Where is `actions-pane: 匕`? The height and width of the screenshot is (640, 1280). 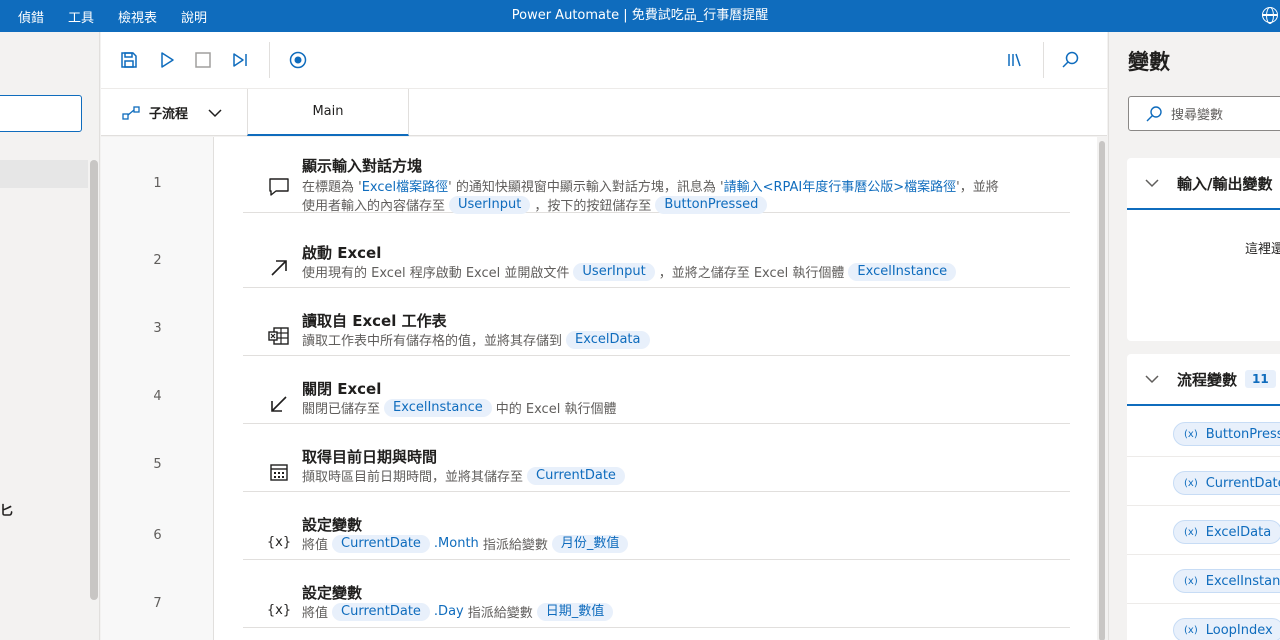
actions-pane: 匕 is located at coordinates (50, 336).